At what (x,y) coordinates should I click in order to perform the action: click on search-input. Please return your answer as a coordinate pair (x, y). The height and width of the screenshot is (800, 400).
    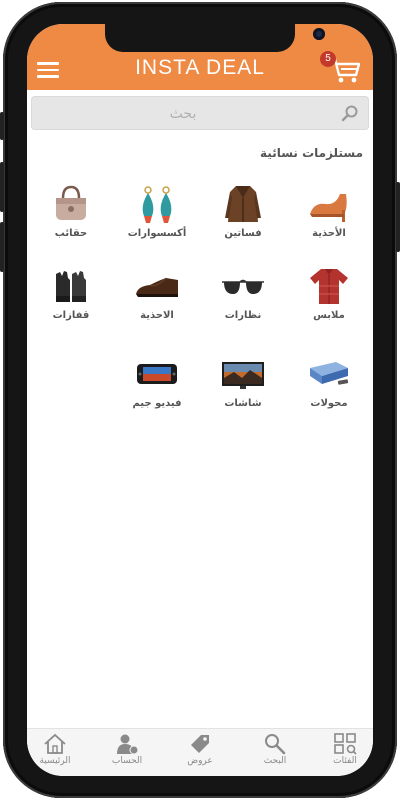
    Looking at the image, I should click on (183, 114).